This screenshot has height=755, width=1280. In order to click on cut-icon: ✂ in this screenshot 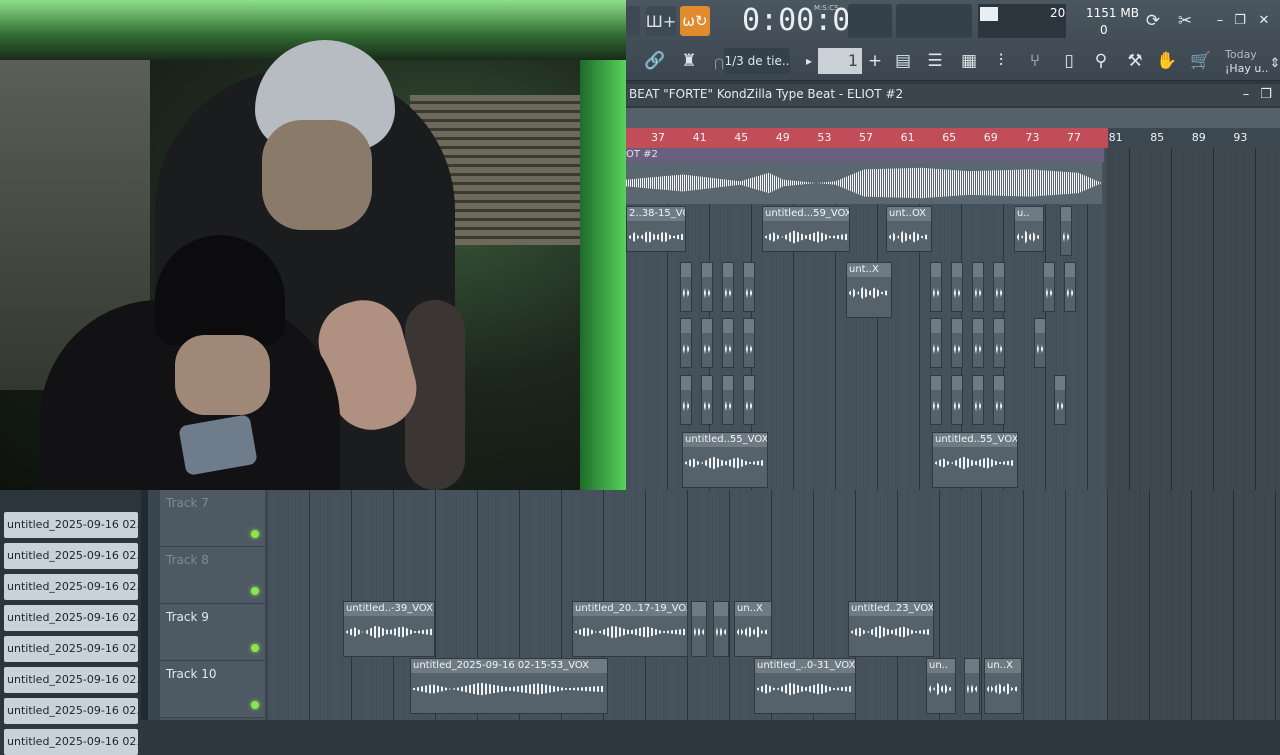, I will do `click(1185, 21)`.